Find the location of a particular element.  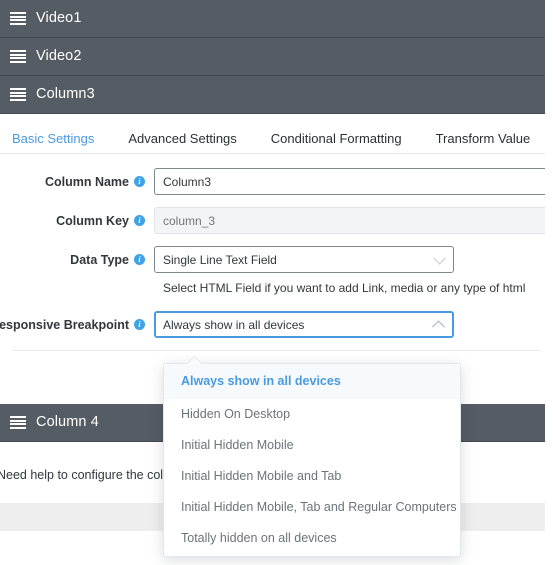

dropdown-option-hidden-on-desktop: Hidden On Desktop is located at coordinates (312, 414).